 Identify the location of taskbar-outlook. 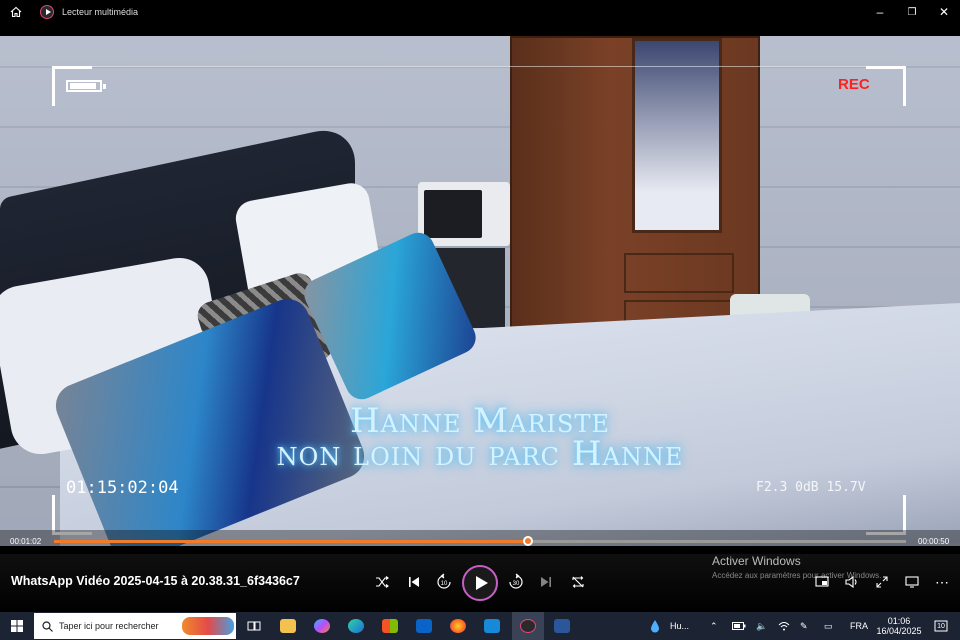
(424, 626).